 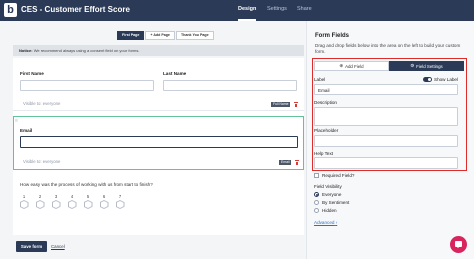 I want to click on add-page-button: + Add Page, so click(x=160, y=35).